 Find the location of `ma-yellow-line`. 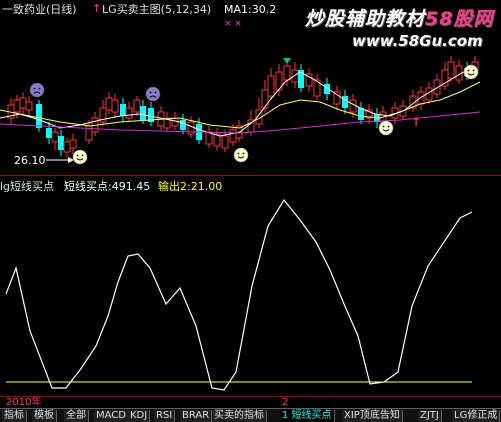

ma-yellow-line is located at coordinates (240, 105).